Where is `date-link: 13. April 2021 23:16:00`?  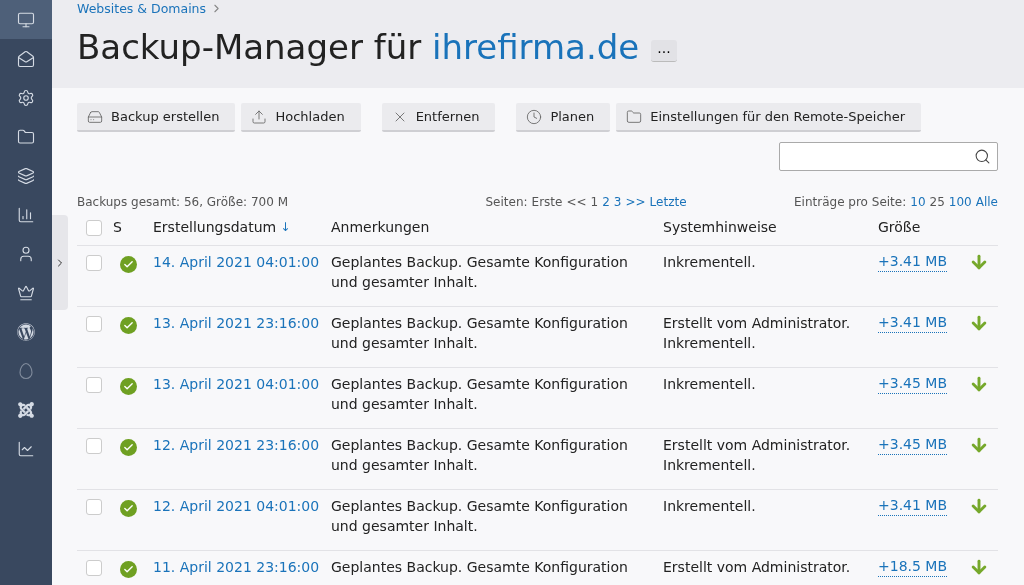
date-link: 13. April 2021 23:16:00 is located at coordinates (242, 323).